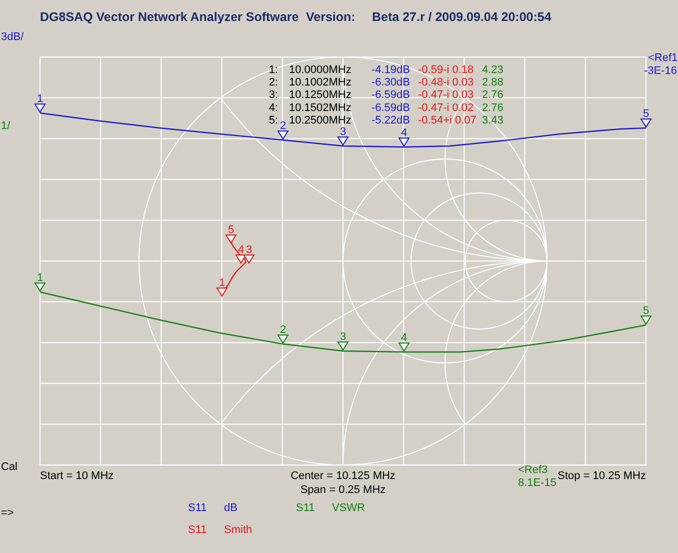  What do you see at coordinates (462, 17) in the screenshot?
I see `version-text: Beta 27.r / 2009.09.04 20:00:54` at bounding box center [462, 17].